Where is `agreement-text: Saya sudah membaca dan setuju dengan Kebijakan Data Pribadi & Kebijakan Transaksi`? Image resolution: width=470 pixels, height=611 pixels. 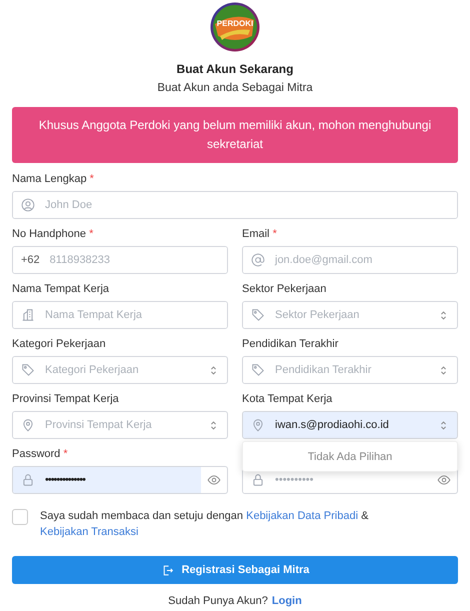 agreement-text: Saya sudah membaca dan setuju dengan Kebijakan Data Pribadi & Kebijakan Transaksi is located at coordinates (205, 524).